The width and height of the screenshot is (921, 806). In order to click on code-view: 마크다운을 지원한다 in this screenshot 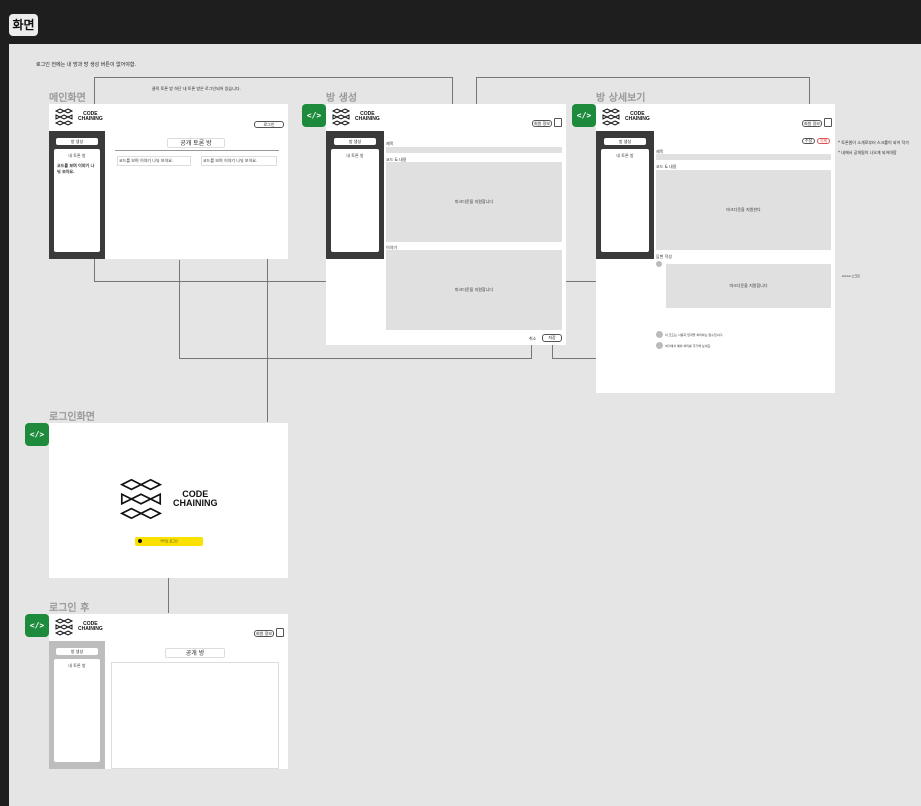, I will do `click(743, 210)`.